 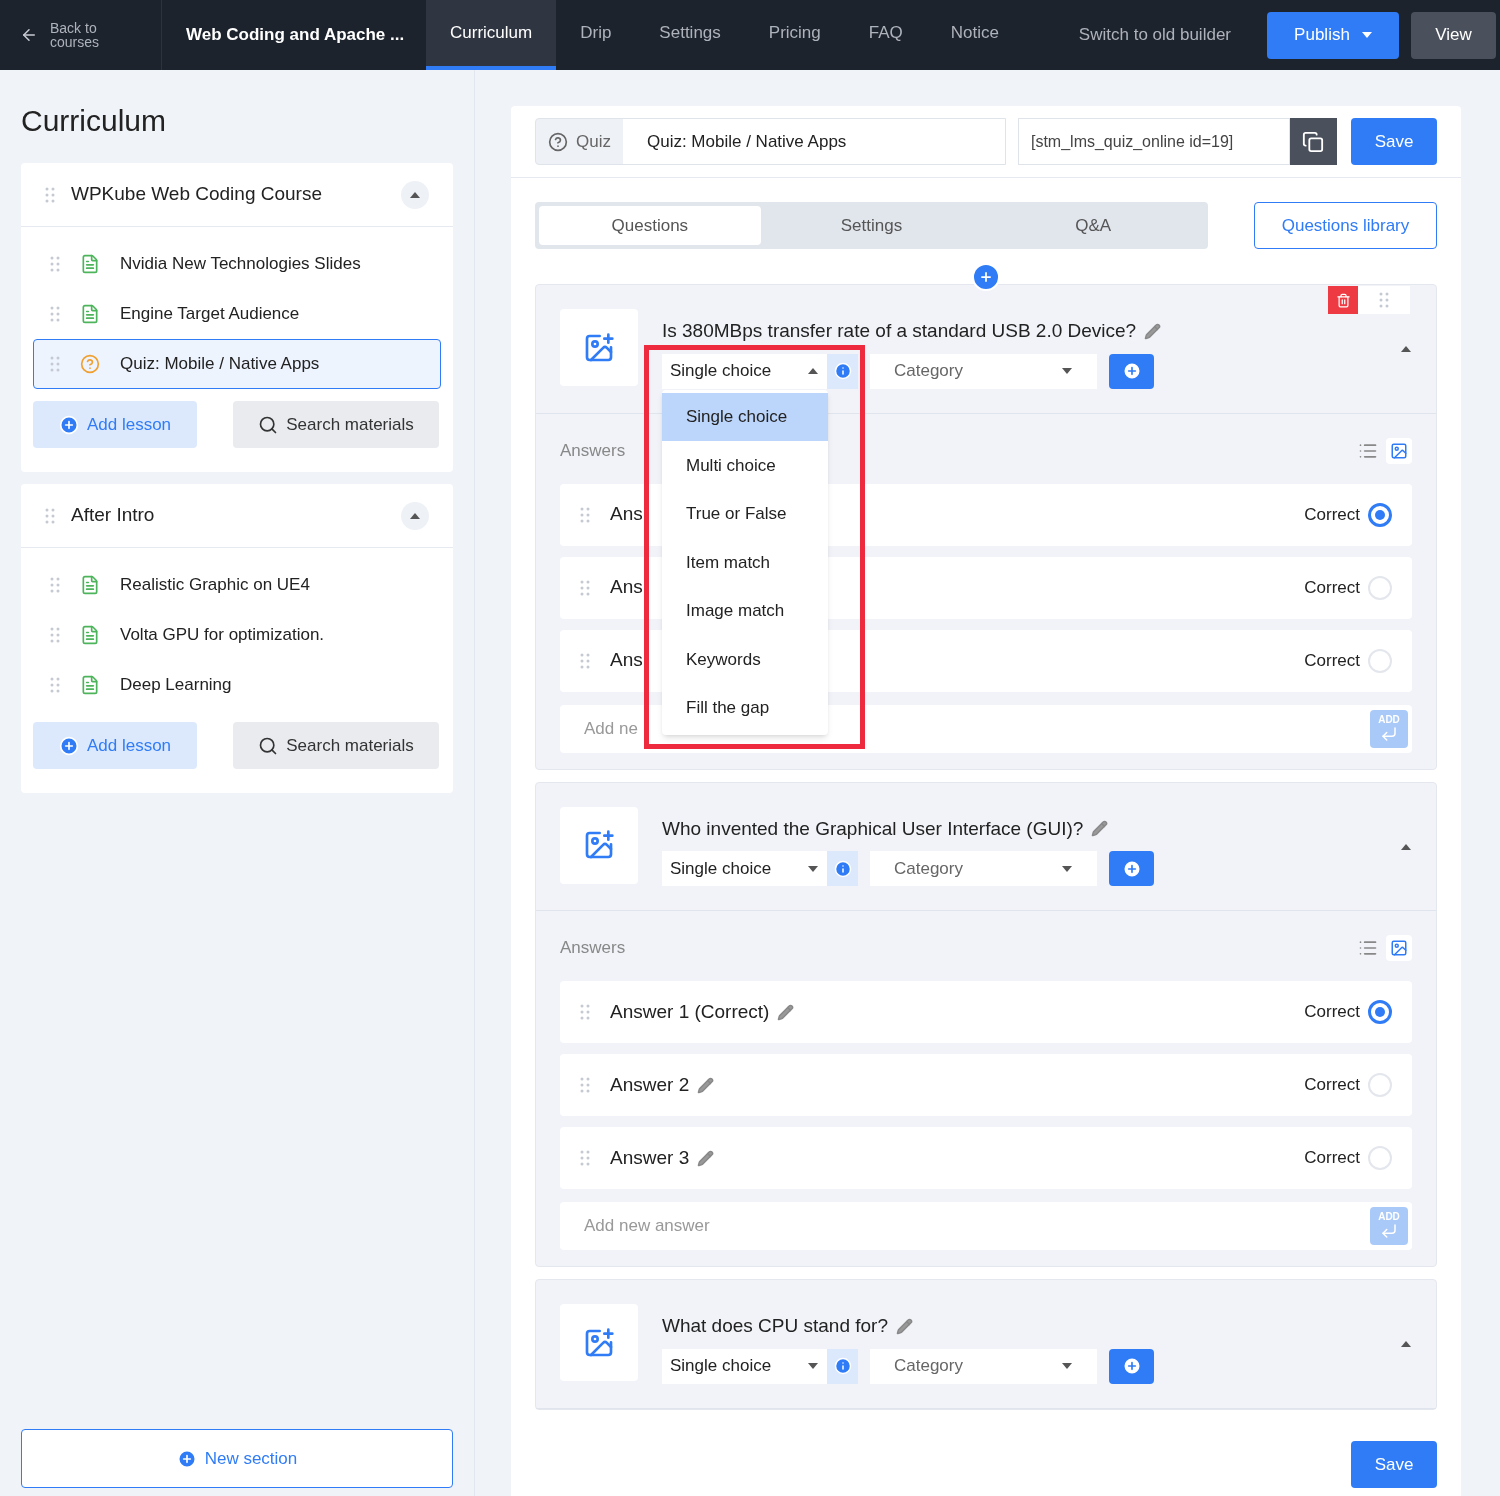 What do you see at coordinates (745, 465) in the screenshot?
I see `dropdown-option: Multi choice` at bounding box center [745, 465].